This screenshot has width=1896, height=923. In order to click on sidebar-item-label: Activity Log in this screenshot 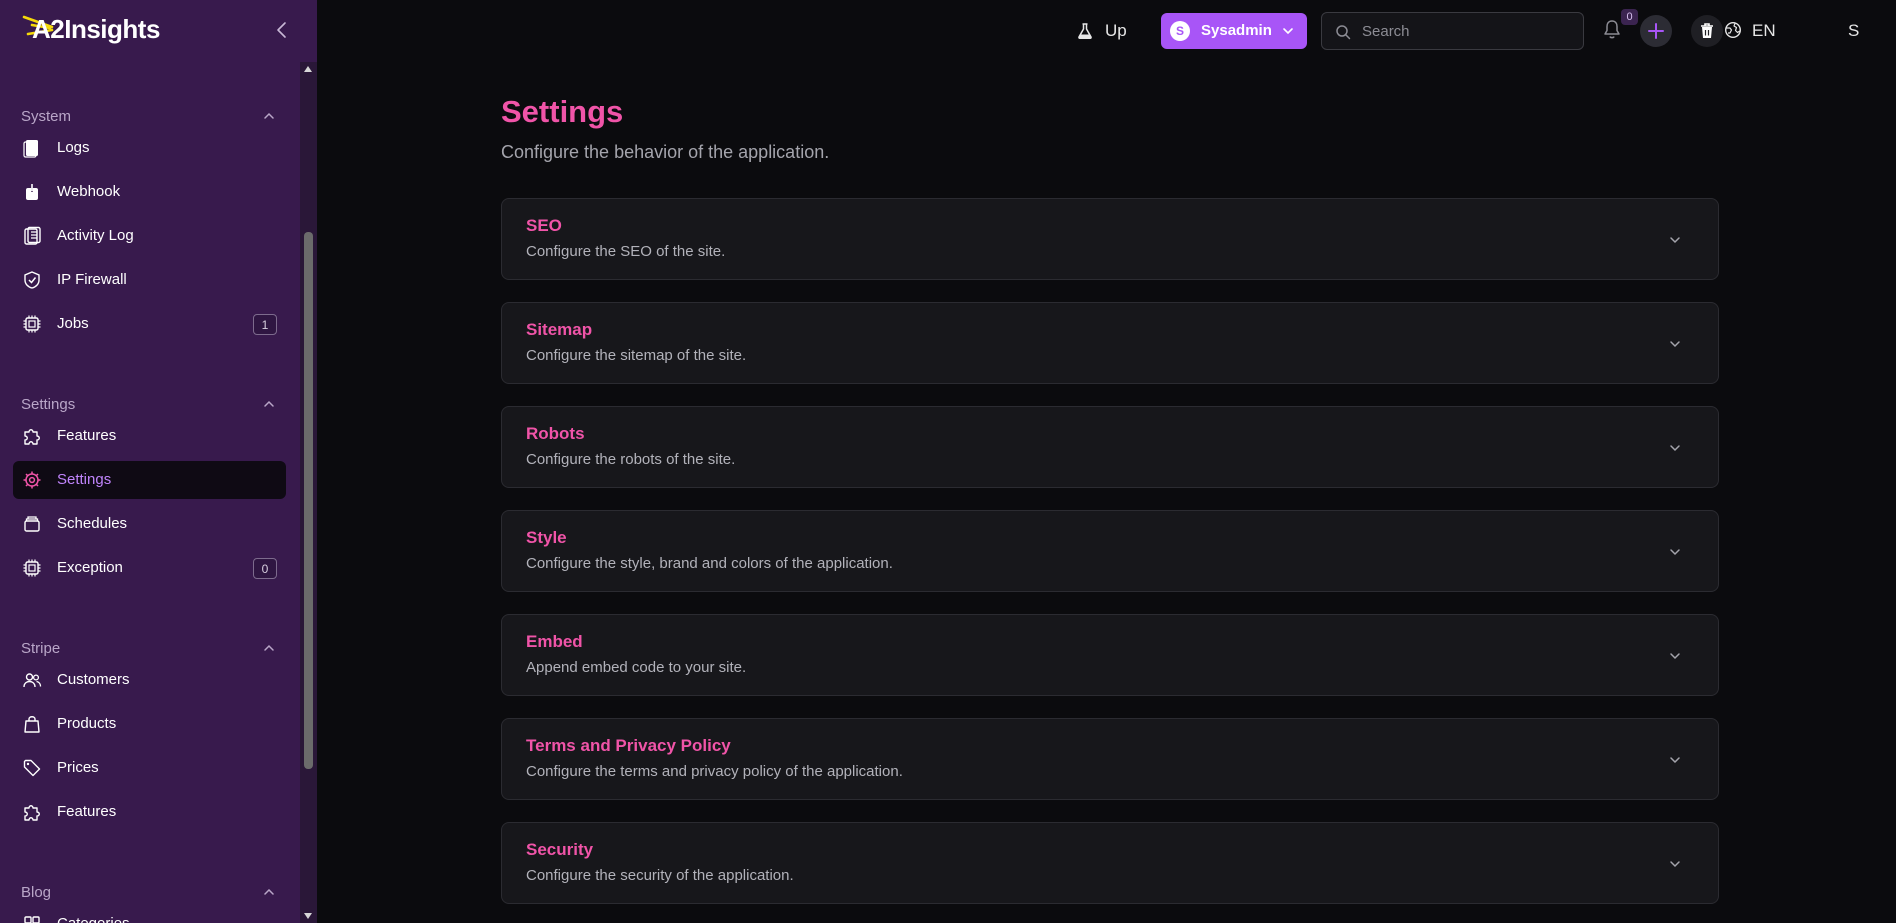, I will do `click(95, 235)`.